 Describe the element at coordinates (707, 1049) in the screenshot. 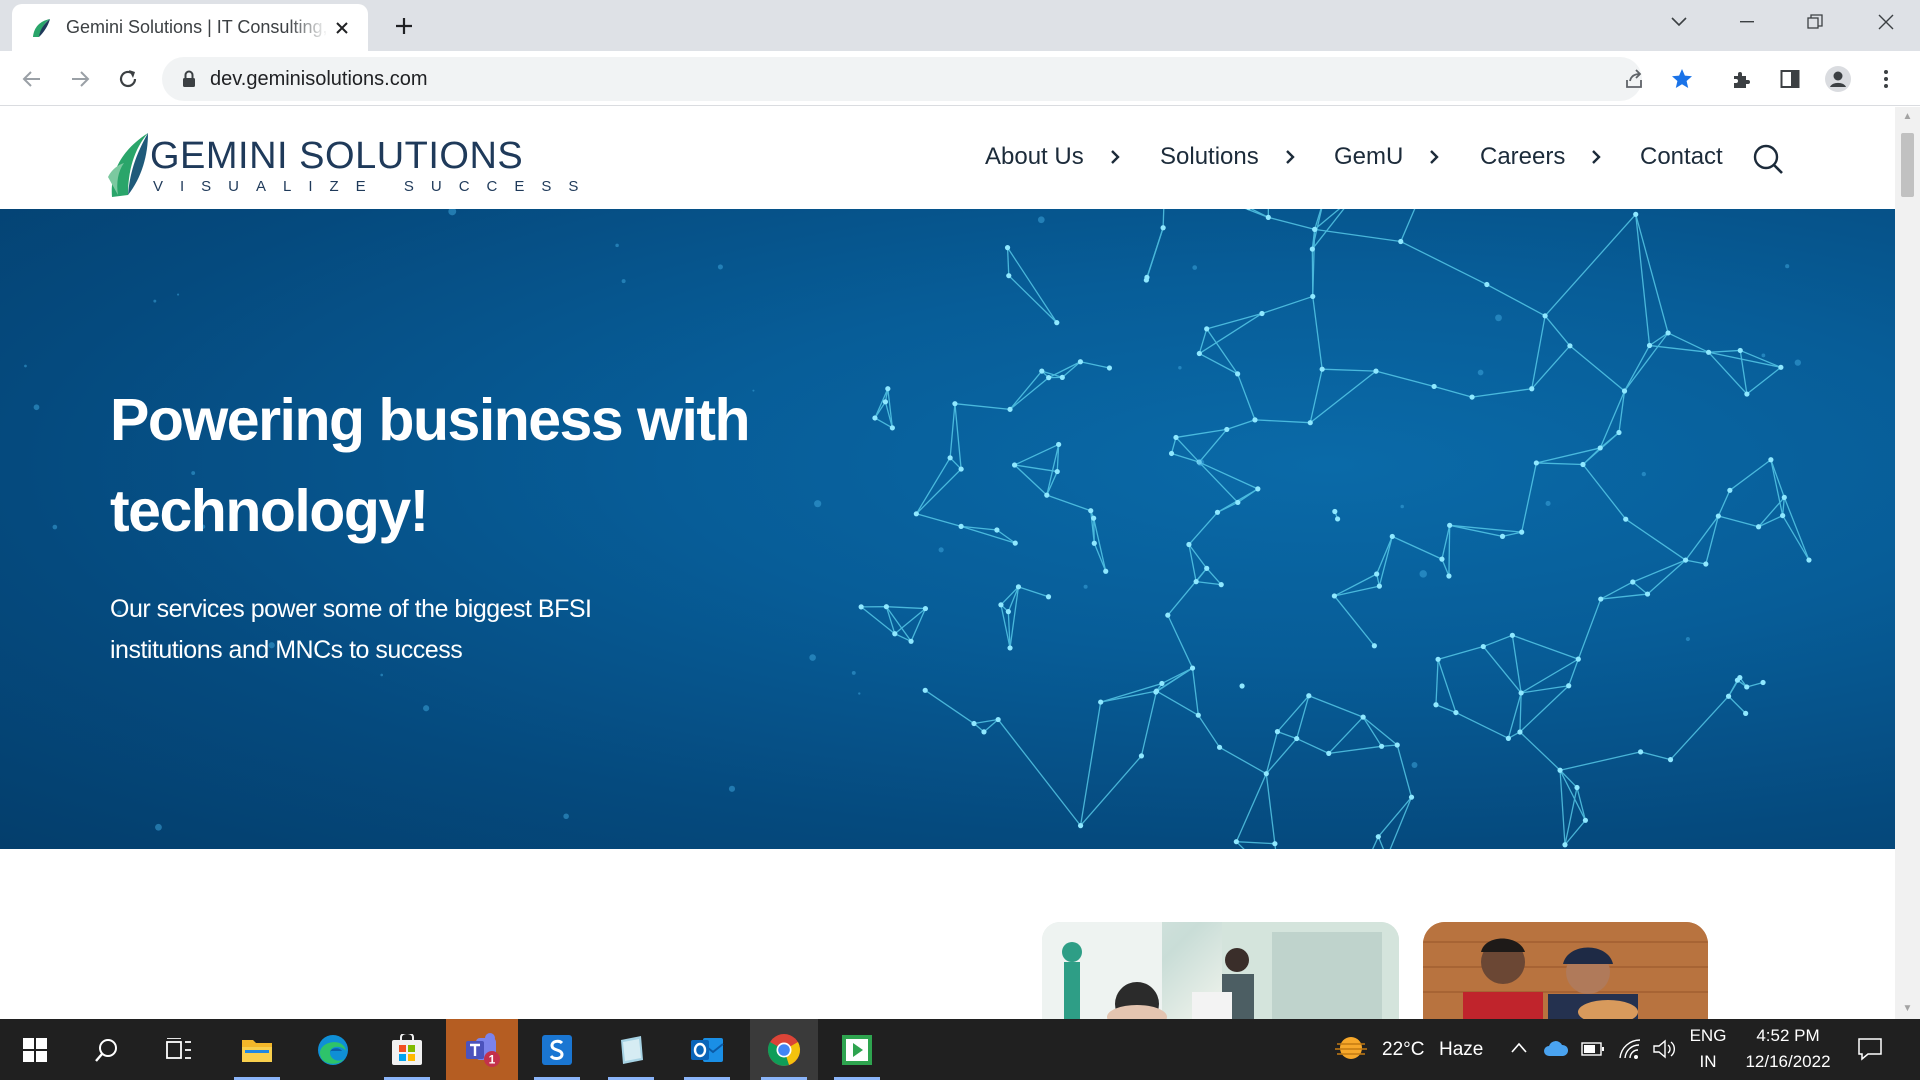

I see `outlook-icon` at that location.